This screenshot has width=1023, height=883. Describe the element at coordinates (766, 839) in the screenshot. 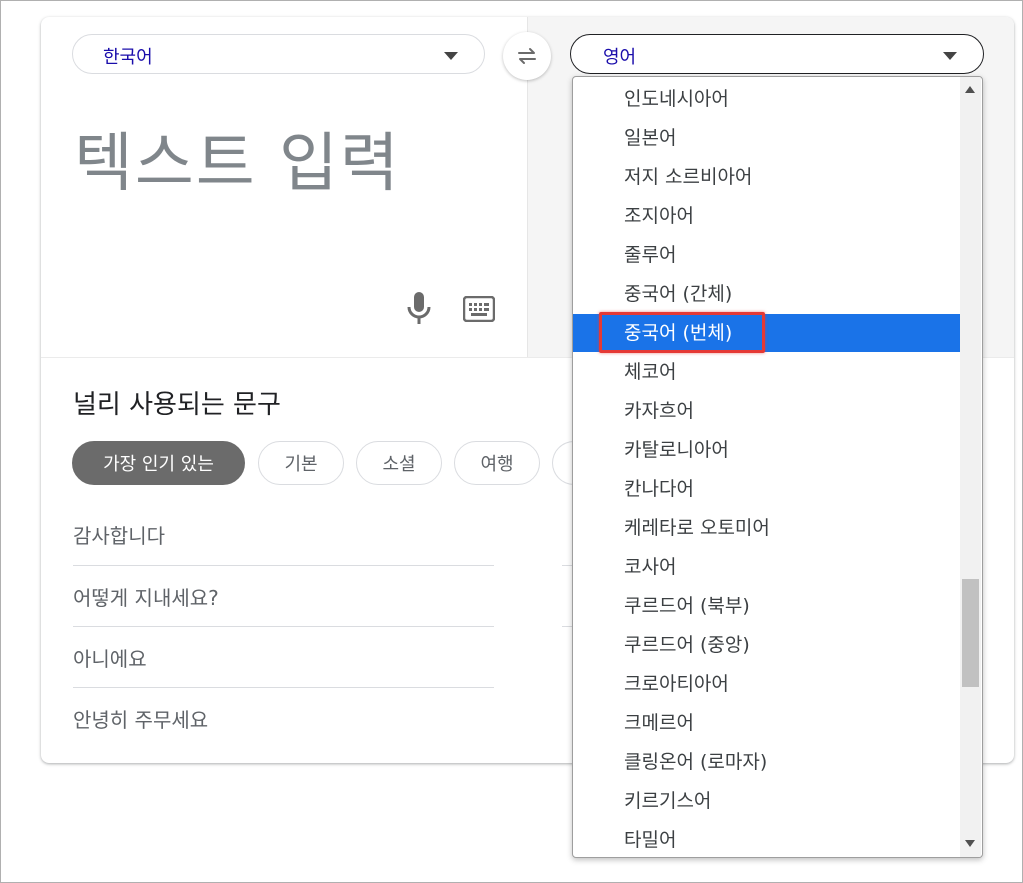

I see `dropdown-option: 타밀어` at that location.